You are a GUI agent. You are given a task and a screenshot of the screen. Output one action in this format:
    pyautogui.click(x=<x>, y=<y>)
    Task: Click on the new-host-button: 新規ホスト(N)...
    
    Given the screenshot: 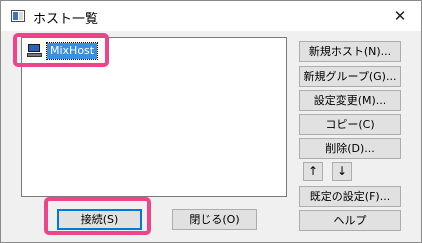 What is the action you would take?
    pyautogui.click(x=350, y=51)
    